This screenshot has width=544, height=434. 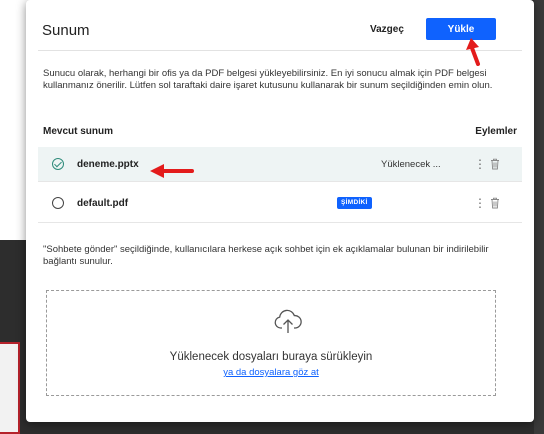 What do you see at coordinates (108, 164) in the screenshot?
I see `file-name: deneme.pptx` at bounding box center [108, 164].